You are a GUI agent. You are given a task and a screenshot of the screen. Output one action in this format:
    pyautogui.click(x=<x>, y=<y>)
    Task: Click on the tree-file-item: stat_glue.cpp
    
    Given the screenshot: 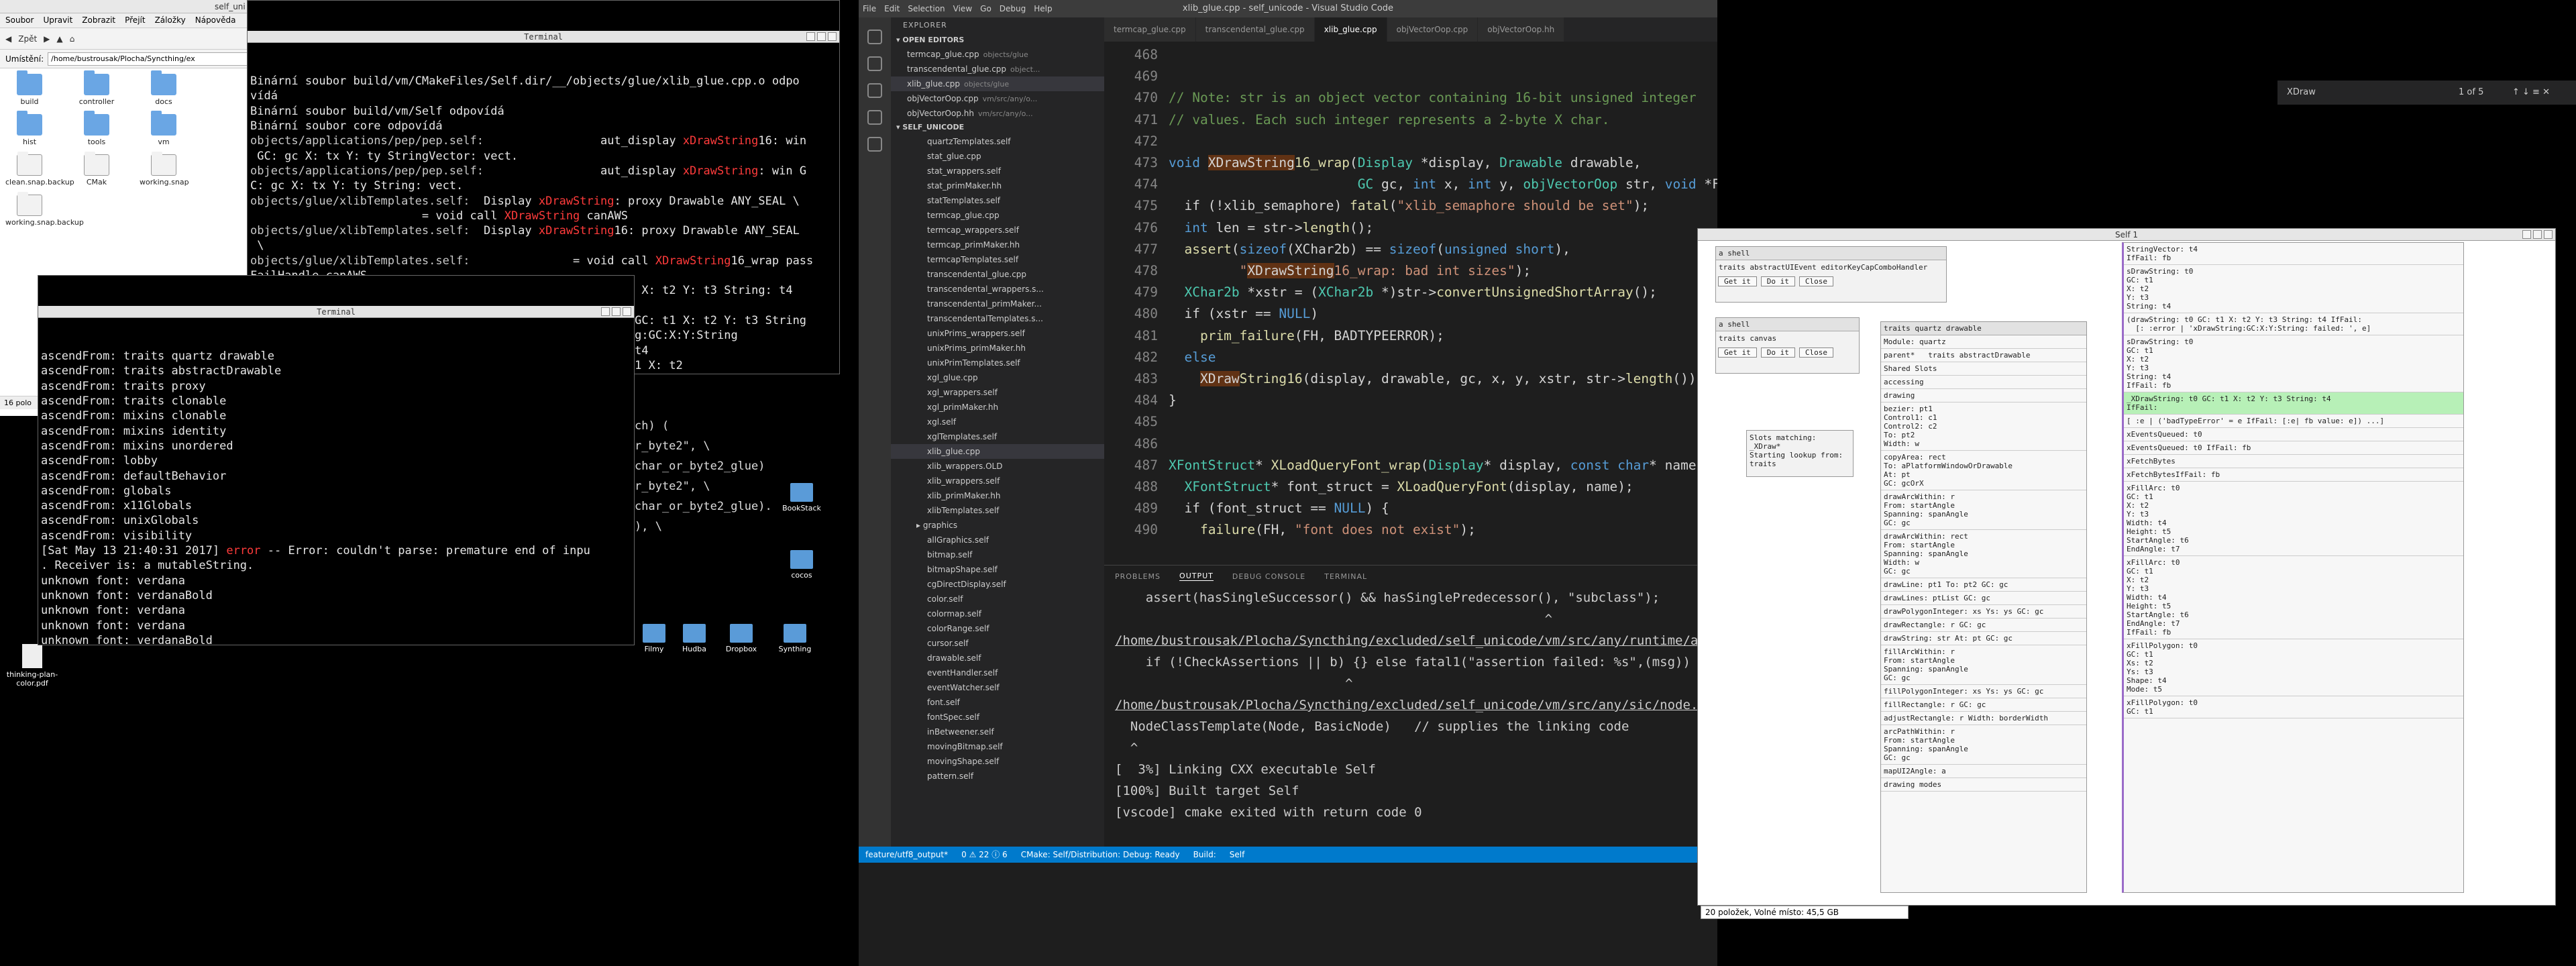 What is the action you would take?
    pyautogui.click(x=997, y=156)
    